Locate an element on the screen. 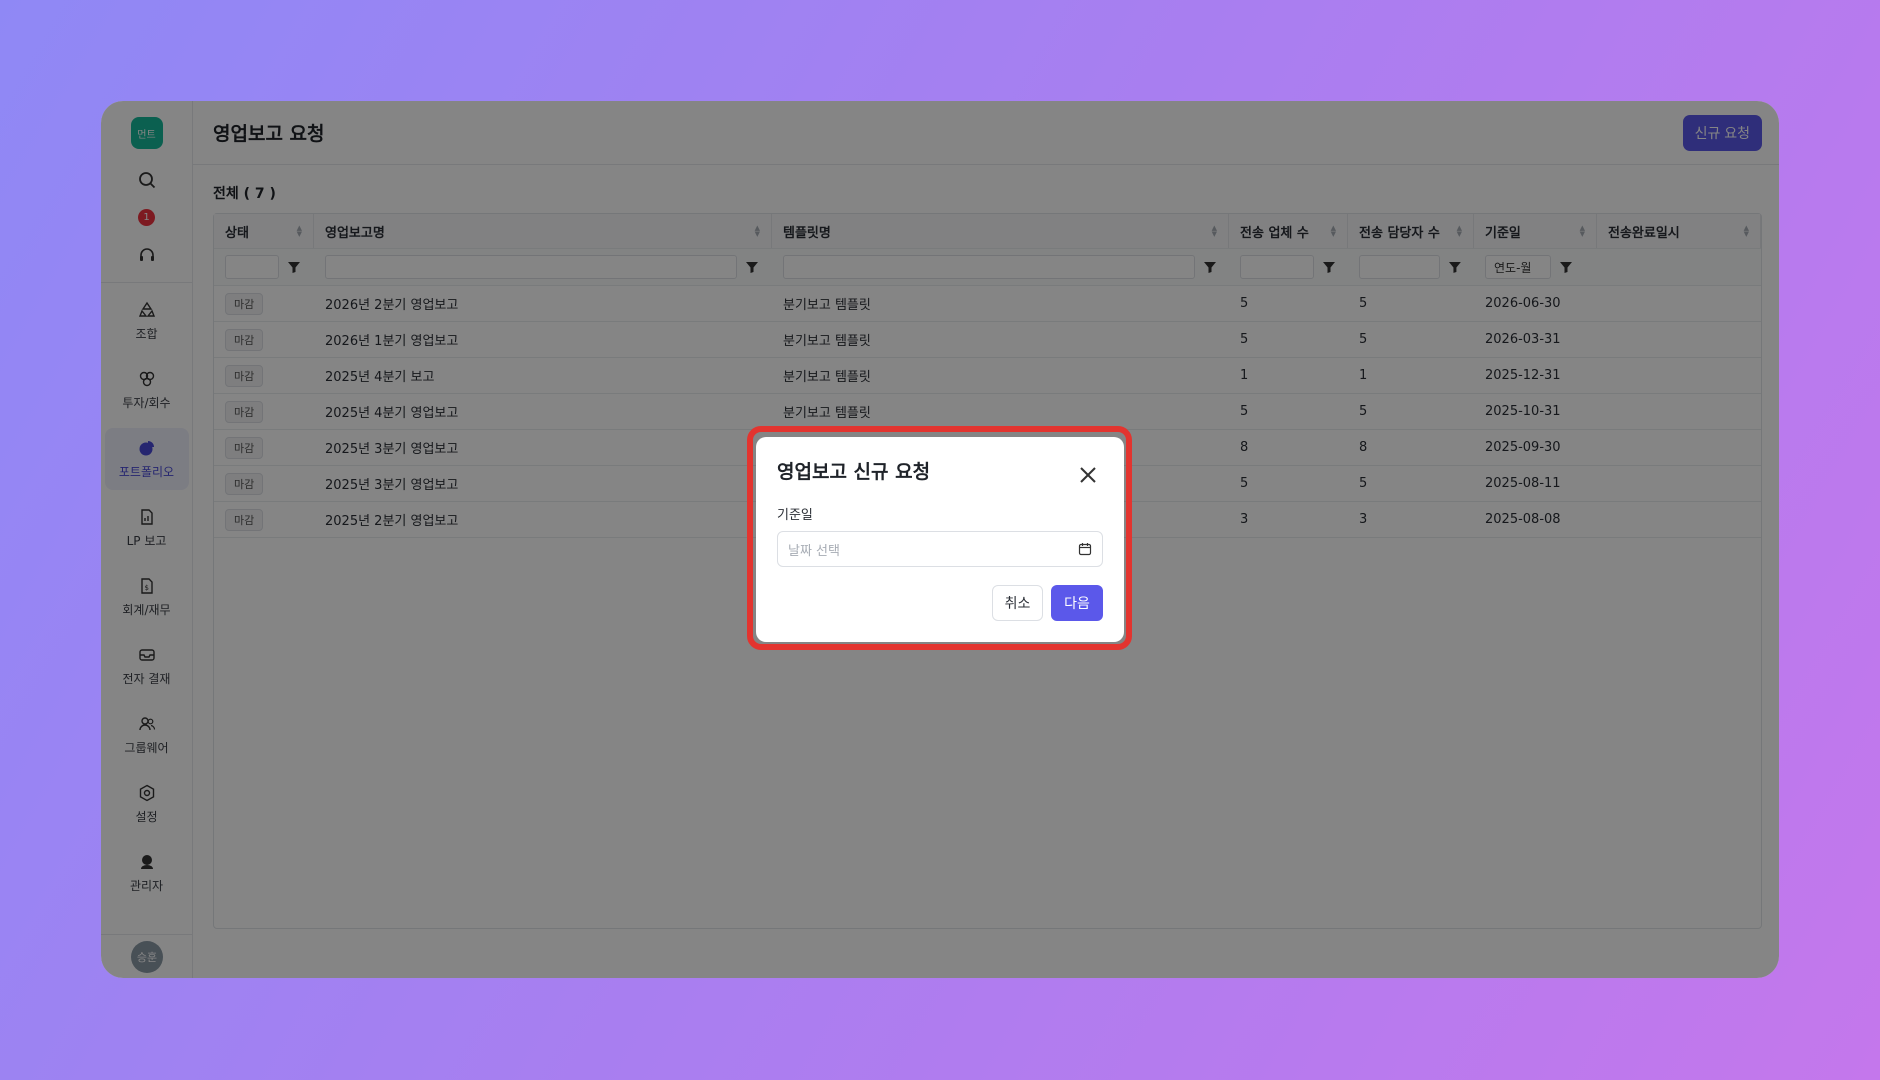 The width and height of the screenshot is (1880, 1080). cancel-button: 취소 is located at coordinates (1017, 603).